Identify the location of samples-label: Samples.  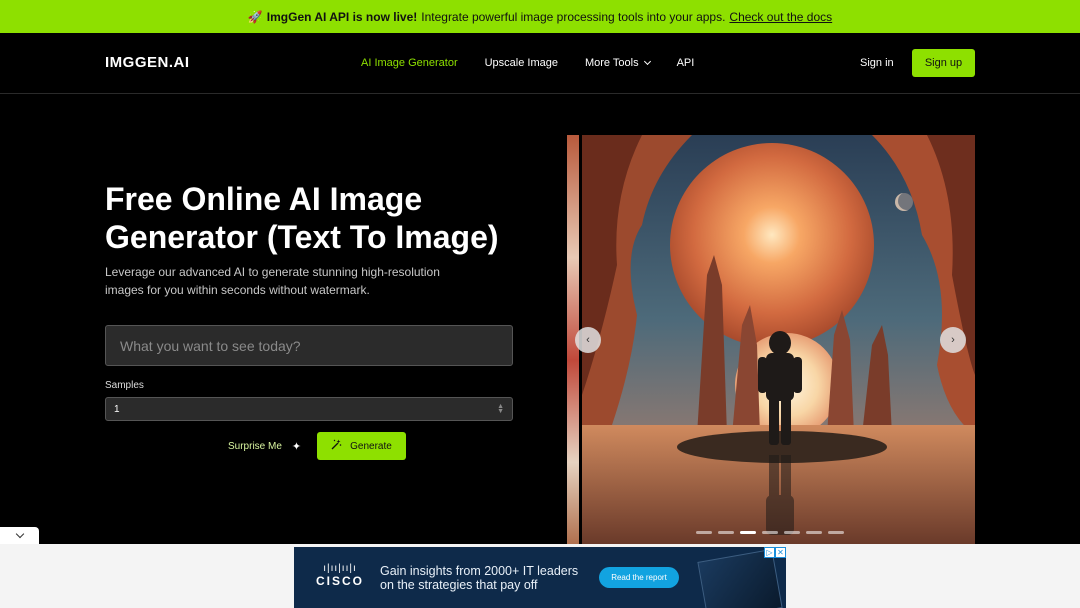
(124, 385).